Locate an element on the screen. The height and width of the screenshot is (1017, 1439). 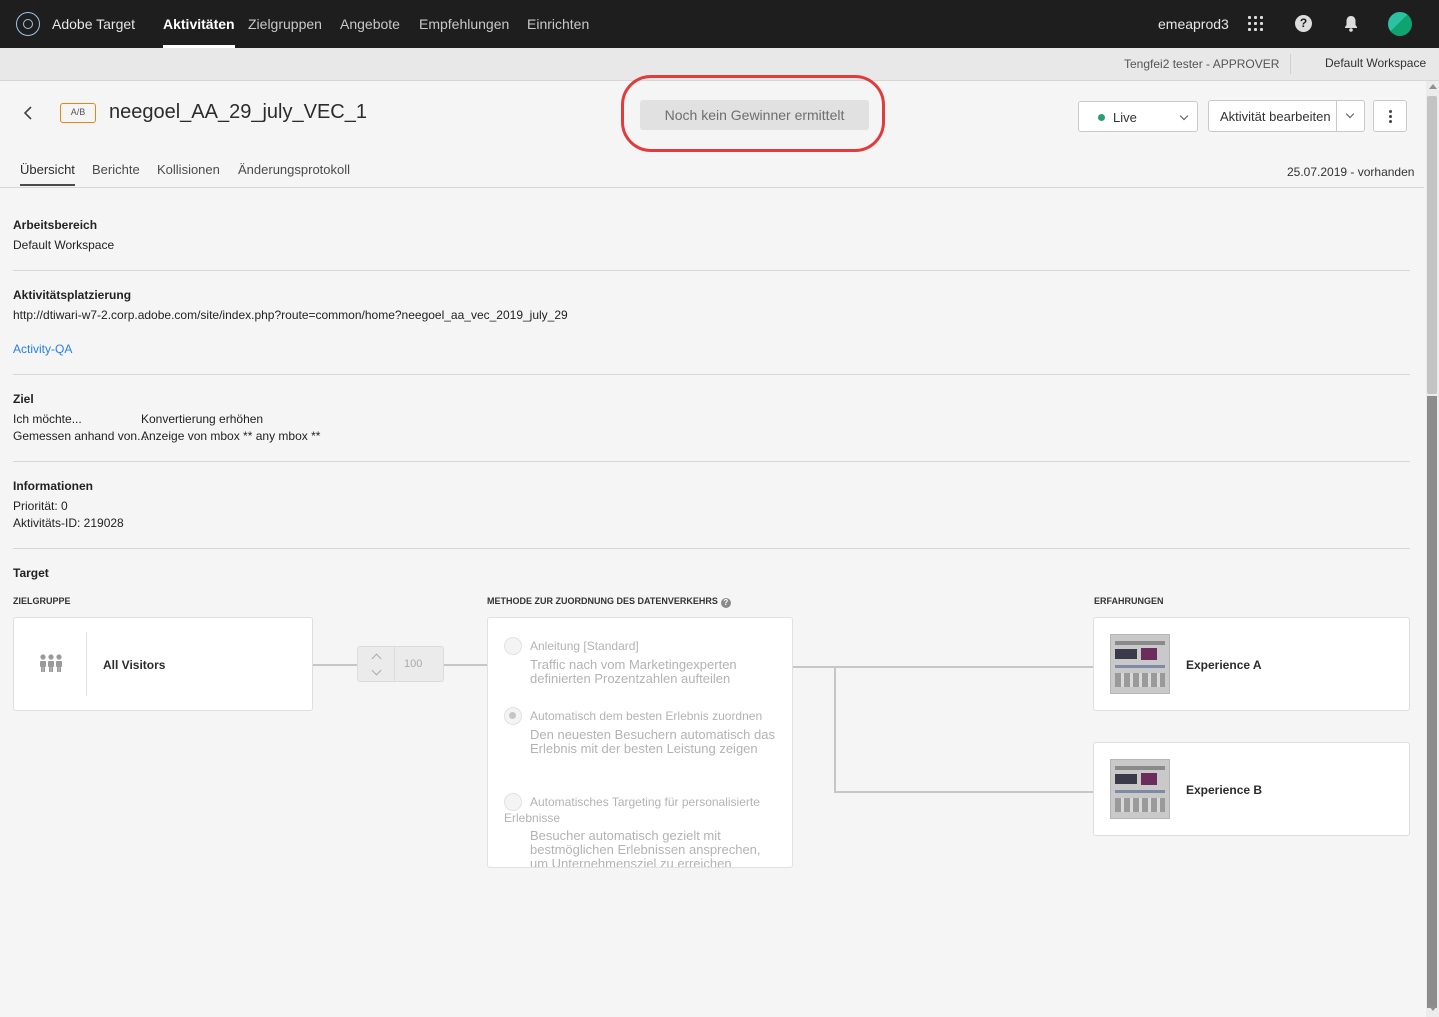
scroll-down-arrow-icon is located at coordinates (1433, 1008).